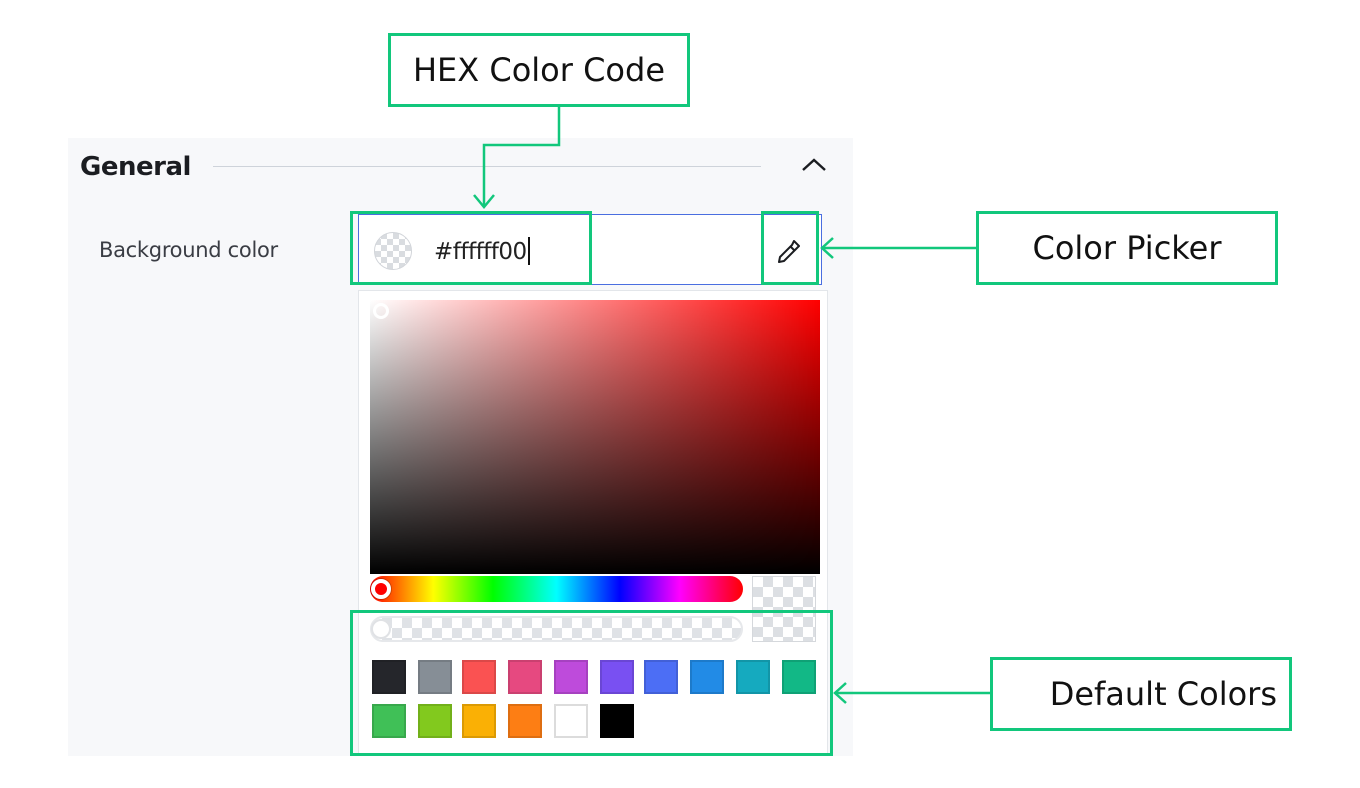 This screenshot has height=788, width=1360. I want to click on collapse-section-button, so click(814, 165).